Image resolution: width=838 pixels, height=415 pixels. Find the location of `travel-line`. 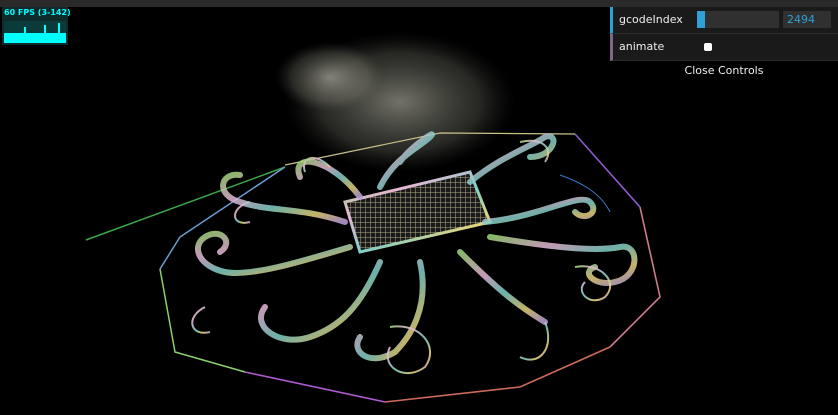

travel-line is located at coordinates (585, 193).